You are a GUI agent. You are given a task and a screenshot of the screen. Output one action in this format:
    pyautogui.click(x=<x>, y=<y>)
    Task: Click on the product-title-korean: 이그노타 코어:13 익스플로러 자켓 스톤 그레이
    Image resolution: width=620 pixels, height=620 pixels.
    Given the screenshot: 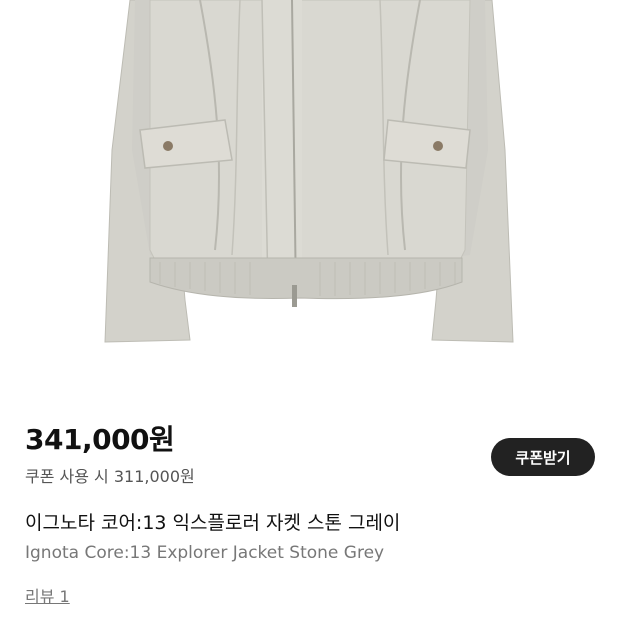 What is the action you would take?
    pyautogui.click(x=213, y=523)
    